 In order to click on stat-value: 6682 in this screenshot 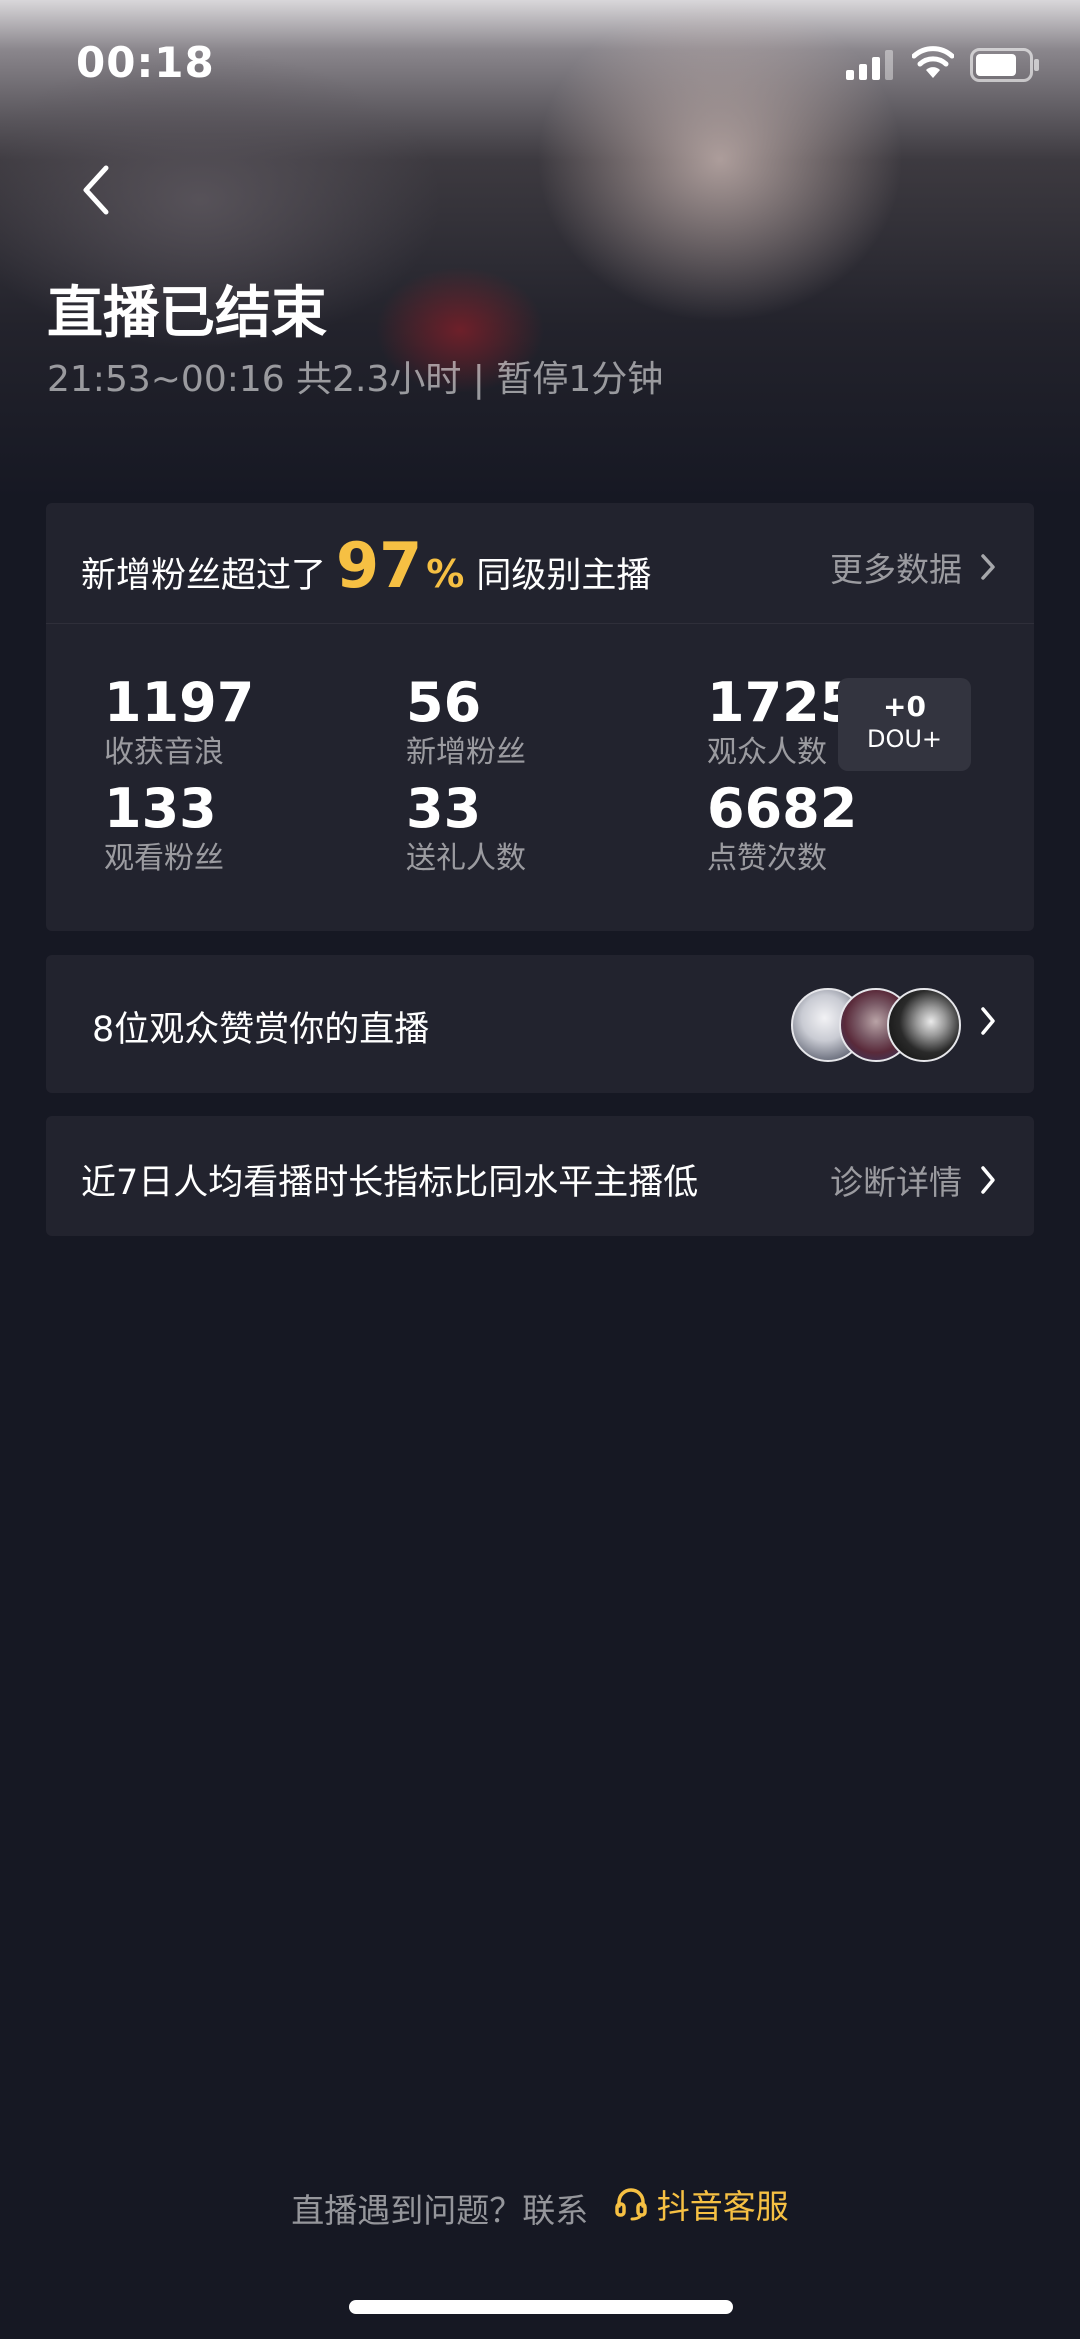, I will do `click(782, 808)`.